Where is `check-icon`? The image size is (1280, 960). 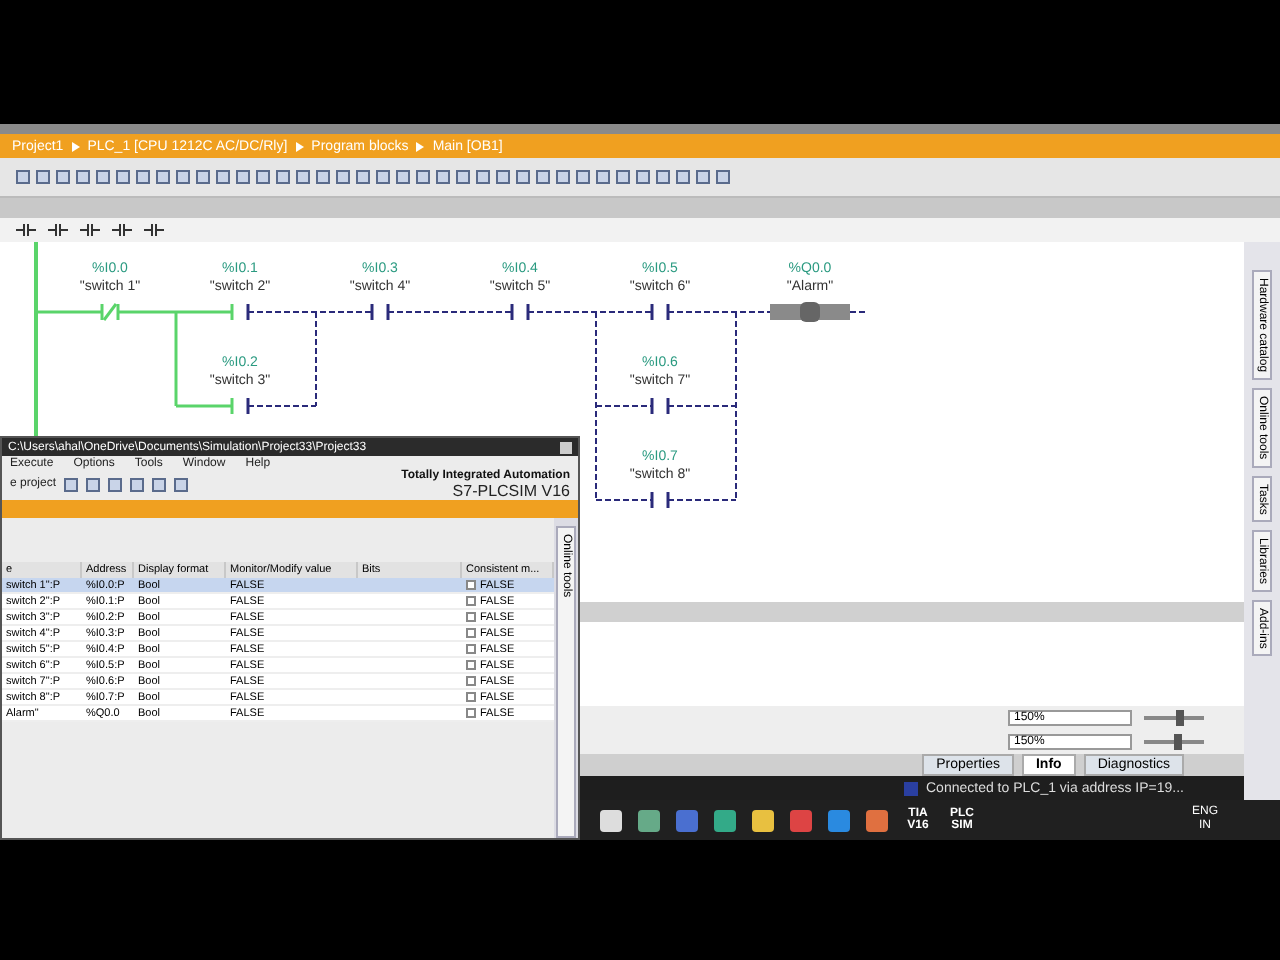 check-icon is located at coordinates (911, 788).